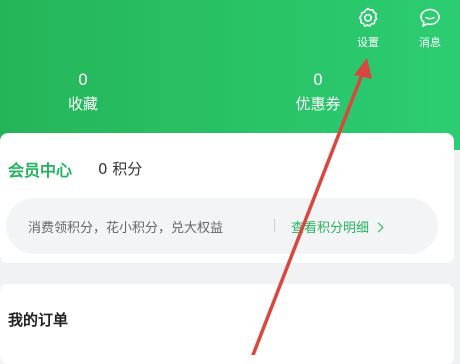 The height and width of the screenshot is (364, 460). I want to click on settings-button: 设置, so click(368, 28).